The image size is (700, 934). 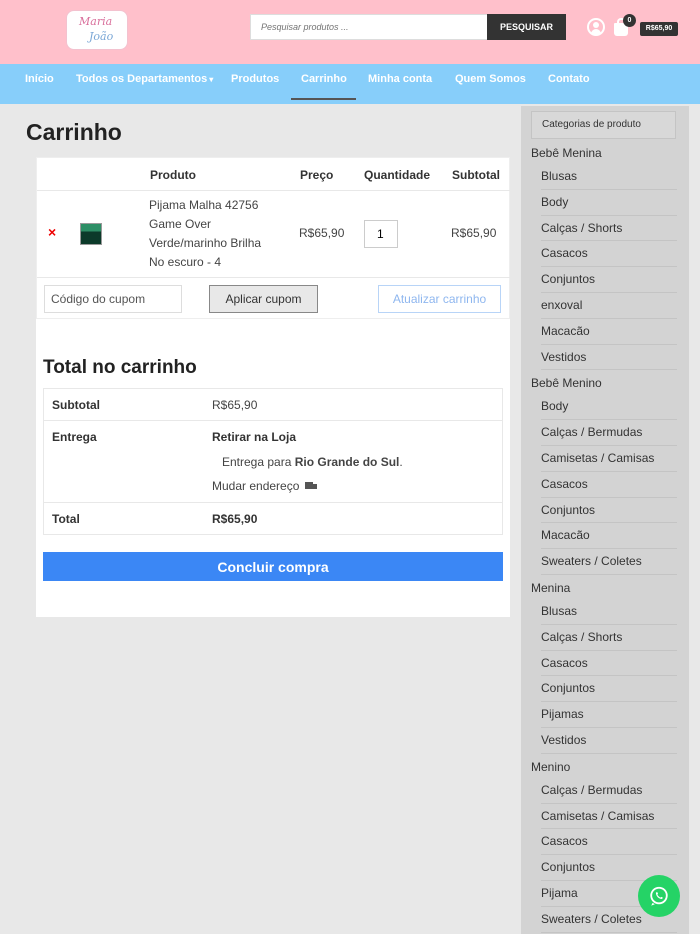 What do you see at coordinates (101, 36) in the screenshot?
I see `logo-text-joao: João` at bounding box center [101, 36].